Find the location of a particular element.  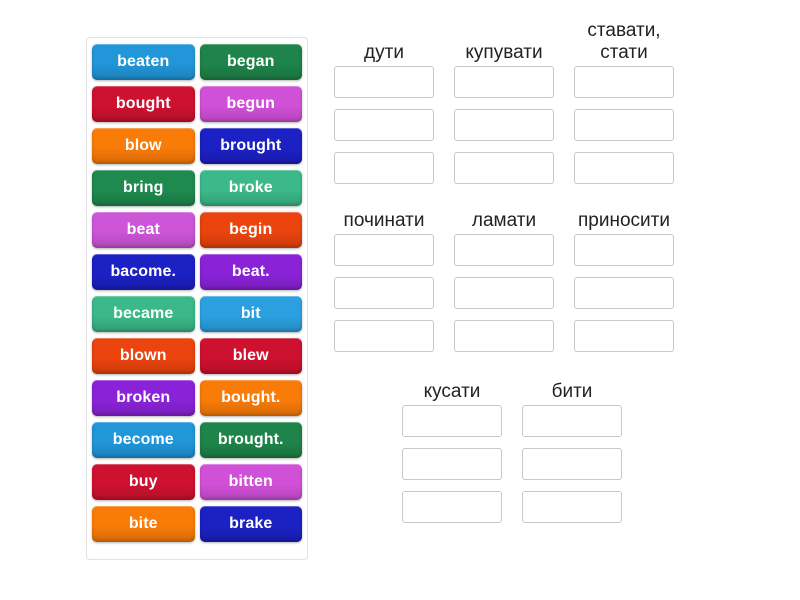

word-tile: bite is located at coordinates (143, 524).